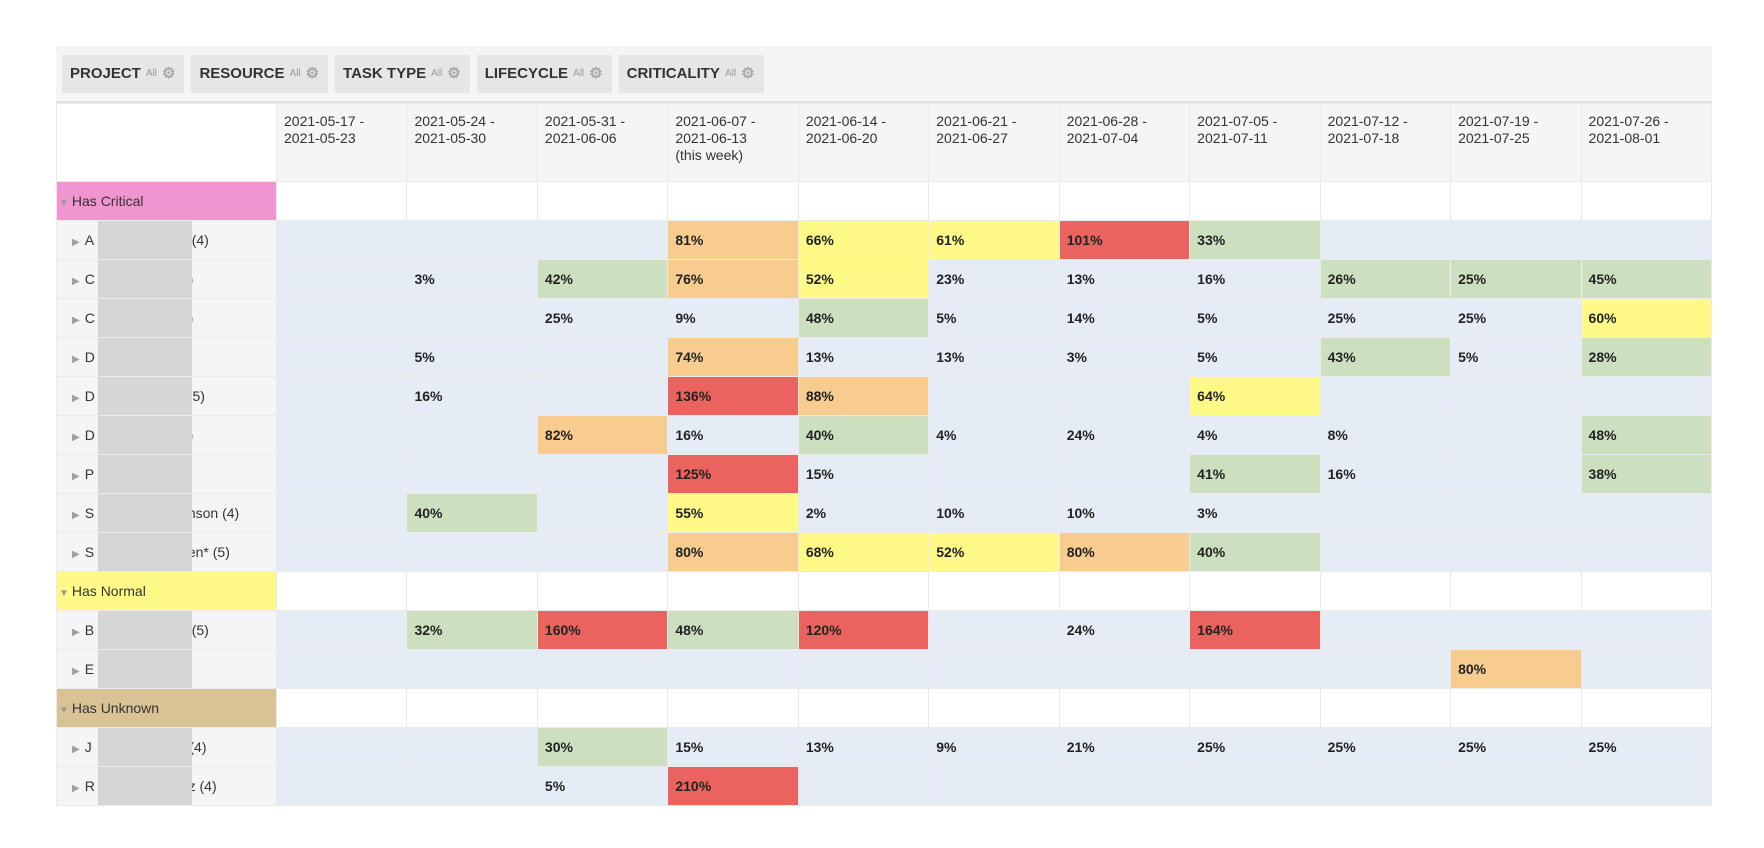  Describe the element at coordinates (863, 552) in the screenshot. I see `load-cell: 68%` at that location.